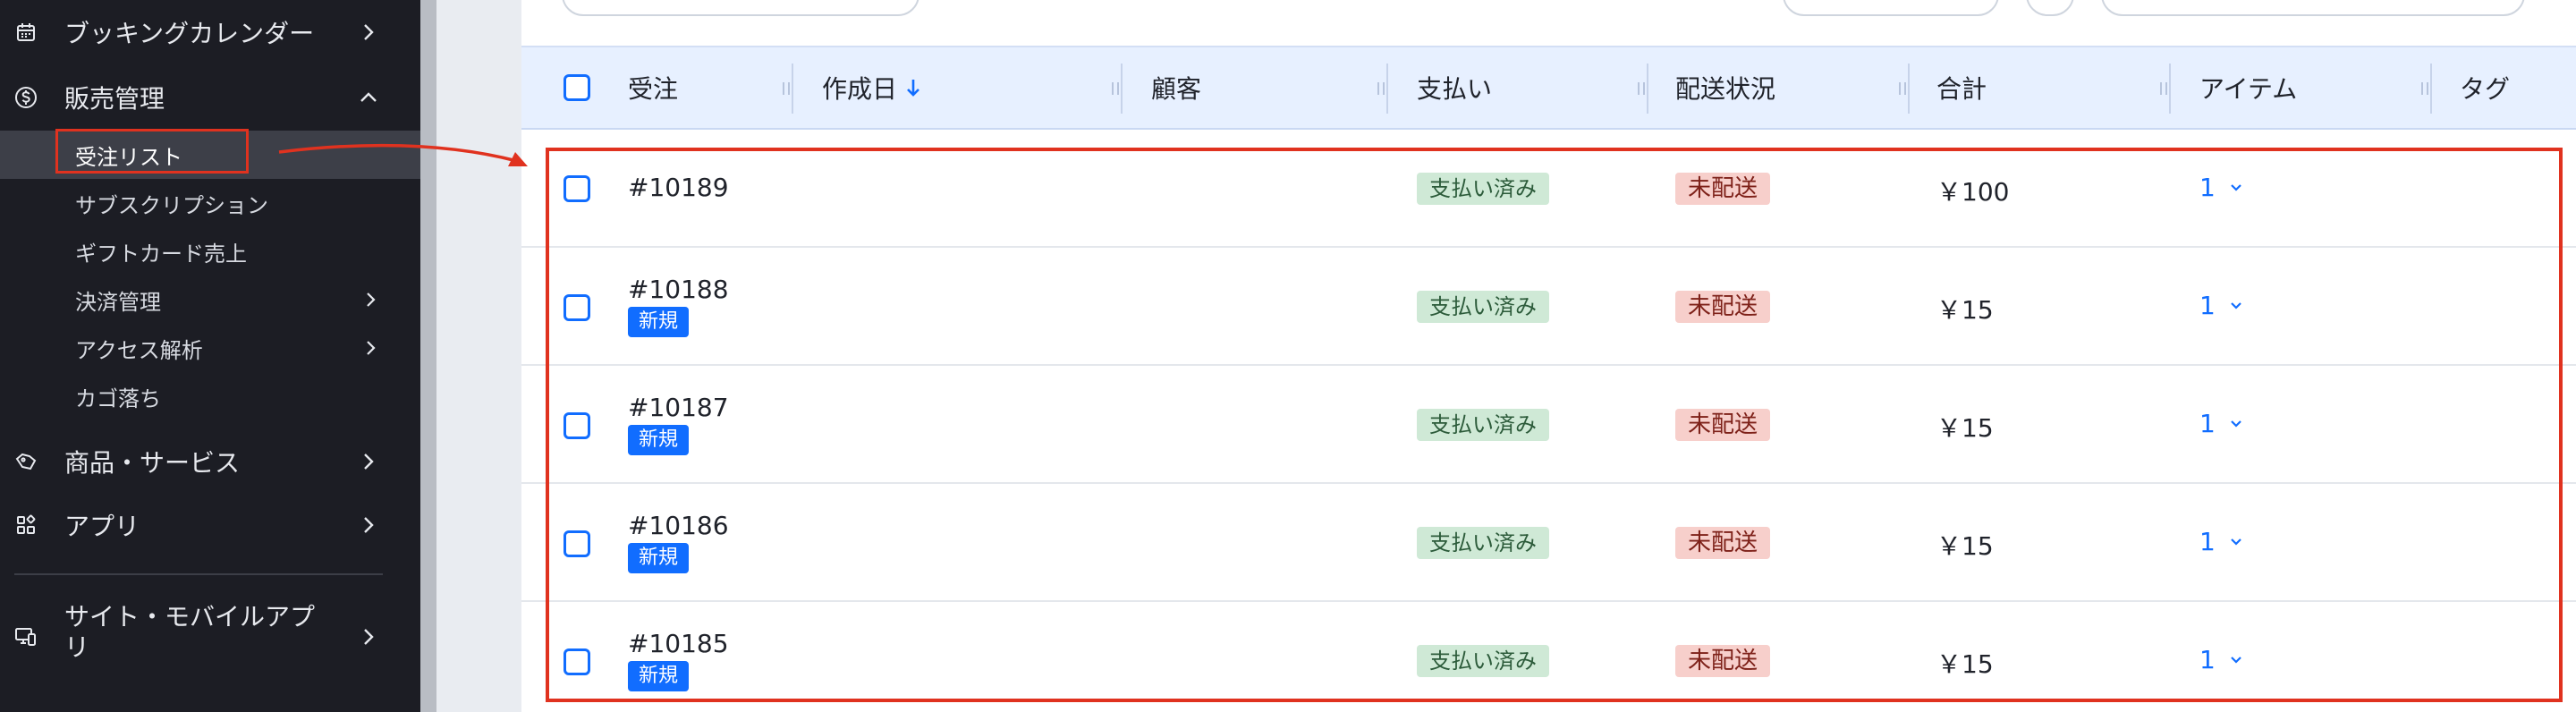  What do you see at coordinates (128, 157) in the screenshot?
I see `sidebar-subitem-label: 受注リスト` at bounding box center [128, 157].